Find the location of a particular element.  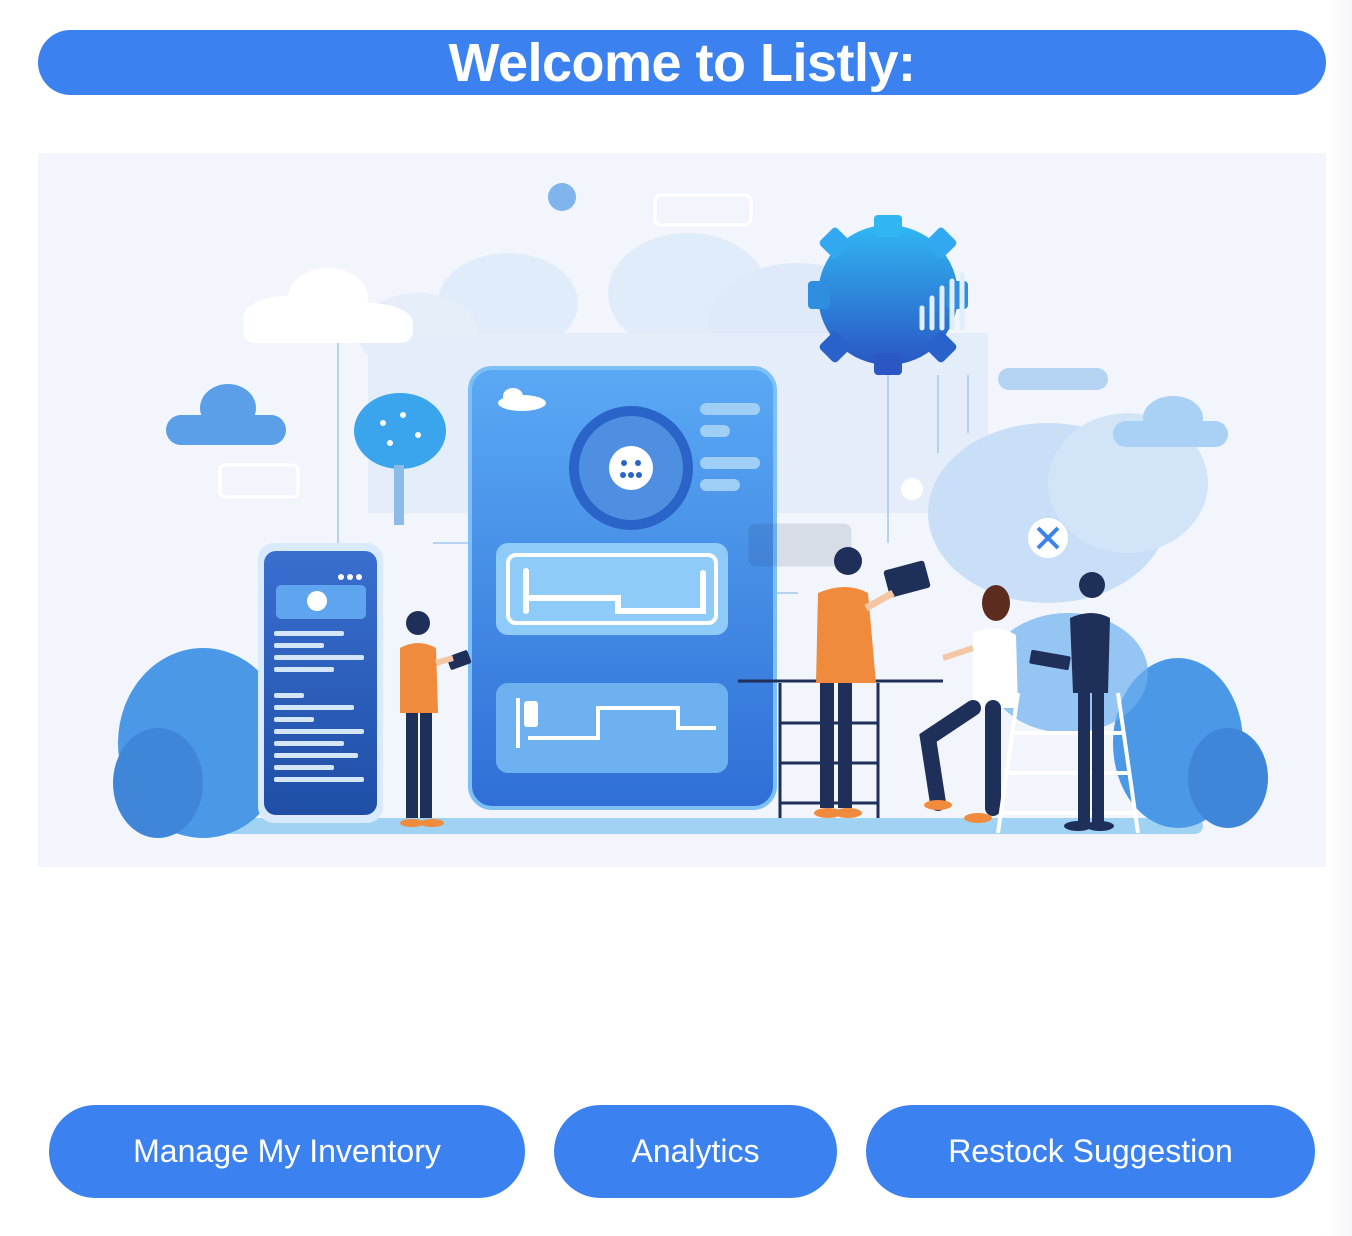

restock-suggestion-button: Restock Suggestion is located at coordinates (1090, 1151).